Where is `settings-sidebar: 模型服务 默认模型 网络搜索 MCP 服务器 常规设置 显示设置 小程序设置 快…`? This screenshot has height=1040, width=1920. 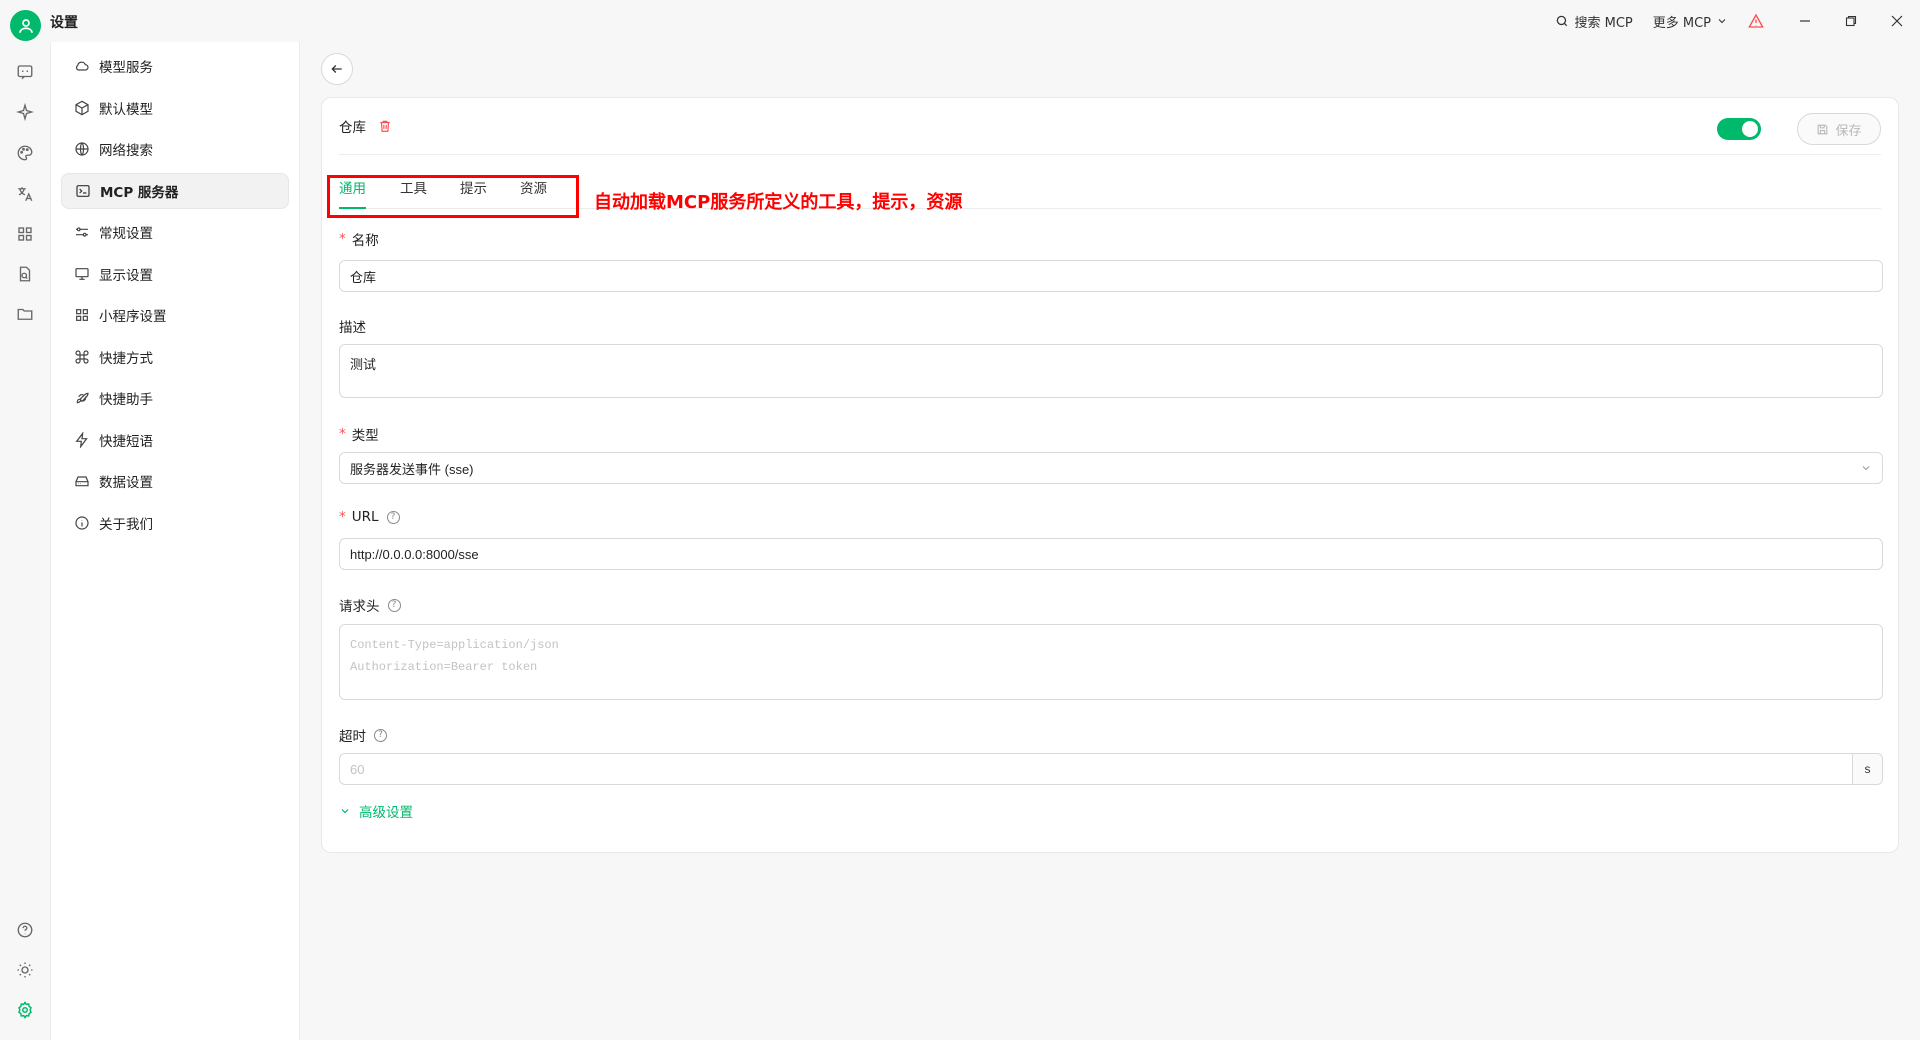 settings-sidebar: 模型服务 默认模型 网络搜索 MCP 服务器 常规设置 显示设置 小程序设置 快… is located at coordinates (175, 541).